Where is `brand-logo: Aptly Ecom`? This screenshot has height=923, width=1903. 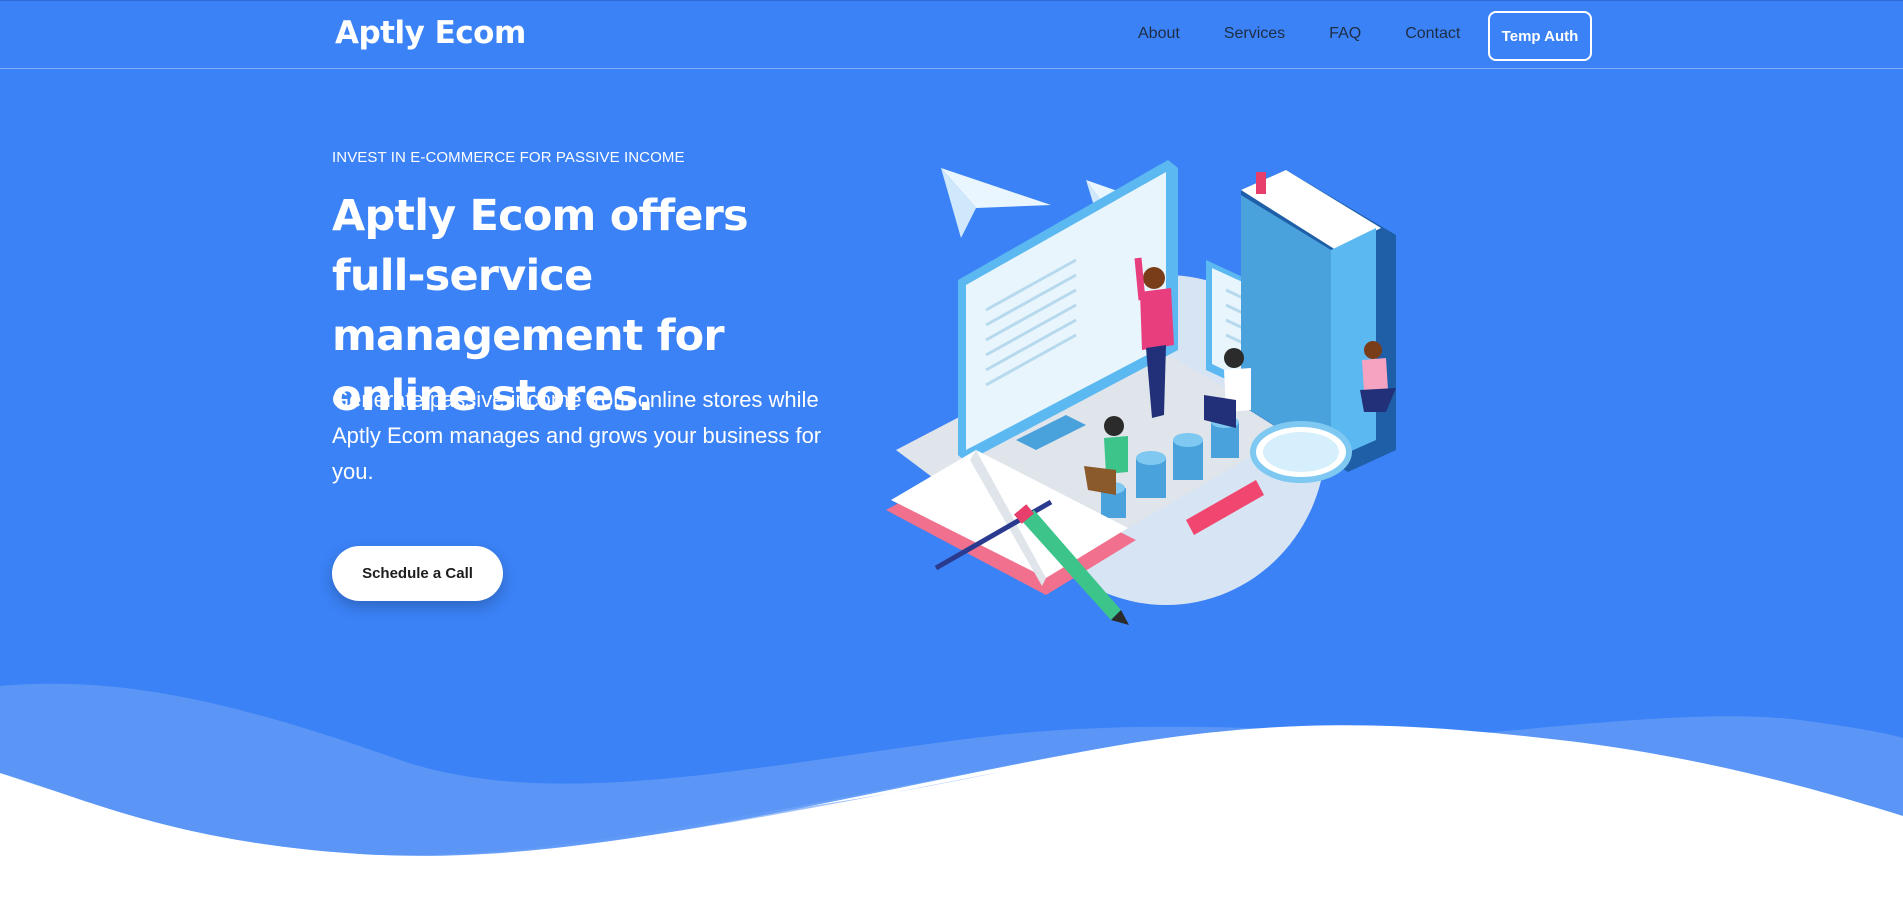 brand-logo: Aptly Ecom is located at coordinates (430, 33).